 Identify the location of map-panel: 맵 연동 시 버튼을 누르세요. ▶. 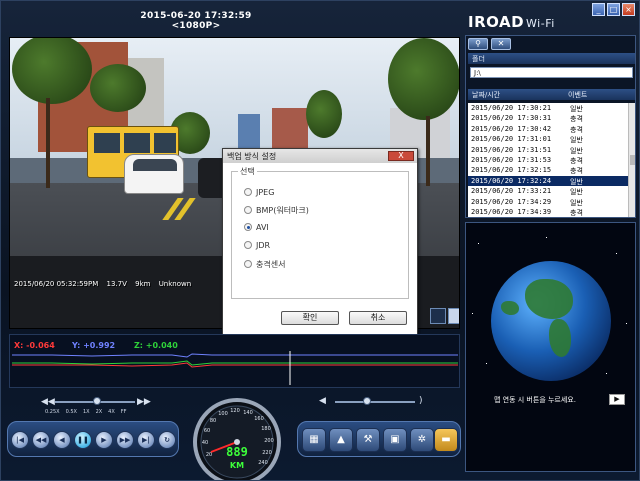
(550, 347).